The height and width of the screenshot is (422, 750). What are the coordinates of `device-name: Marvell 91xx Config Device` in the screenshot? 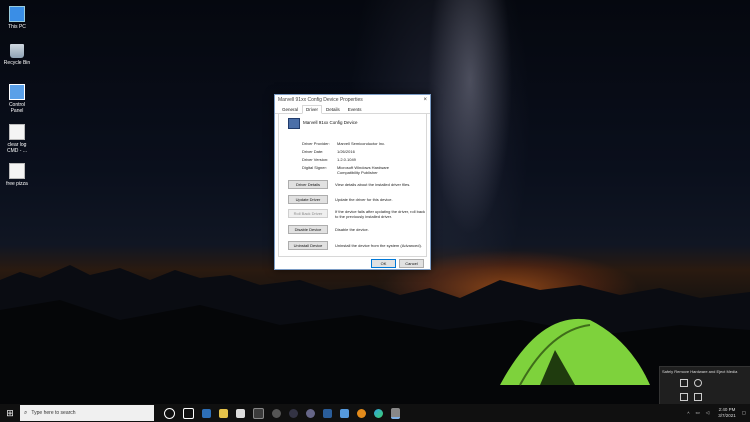 It's located at (330, 122).